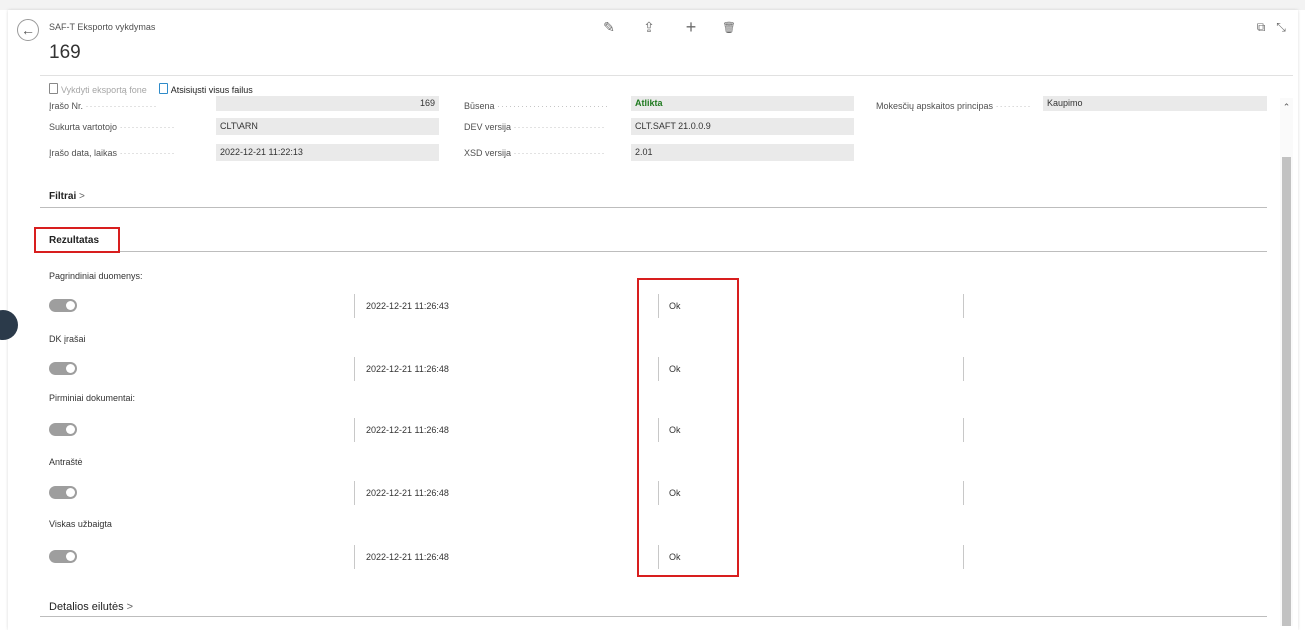 The height and width of the screenshot is (630, 1305). What do you see at coordinates (675, 306) in the screenshot?
I see `result-status-0: Ok` at bounding box center [675, 306].